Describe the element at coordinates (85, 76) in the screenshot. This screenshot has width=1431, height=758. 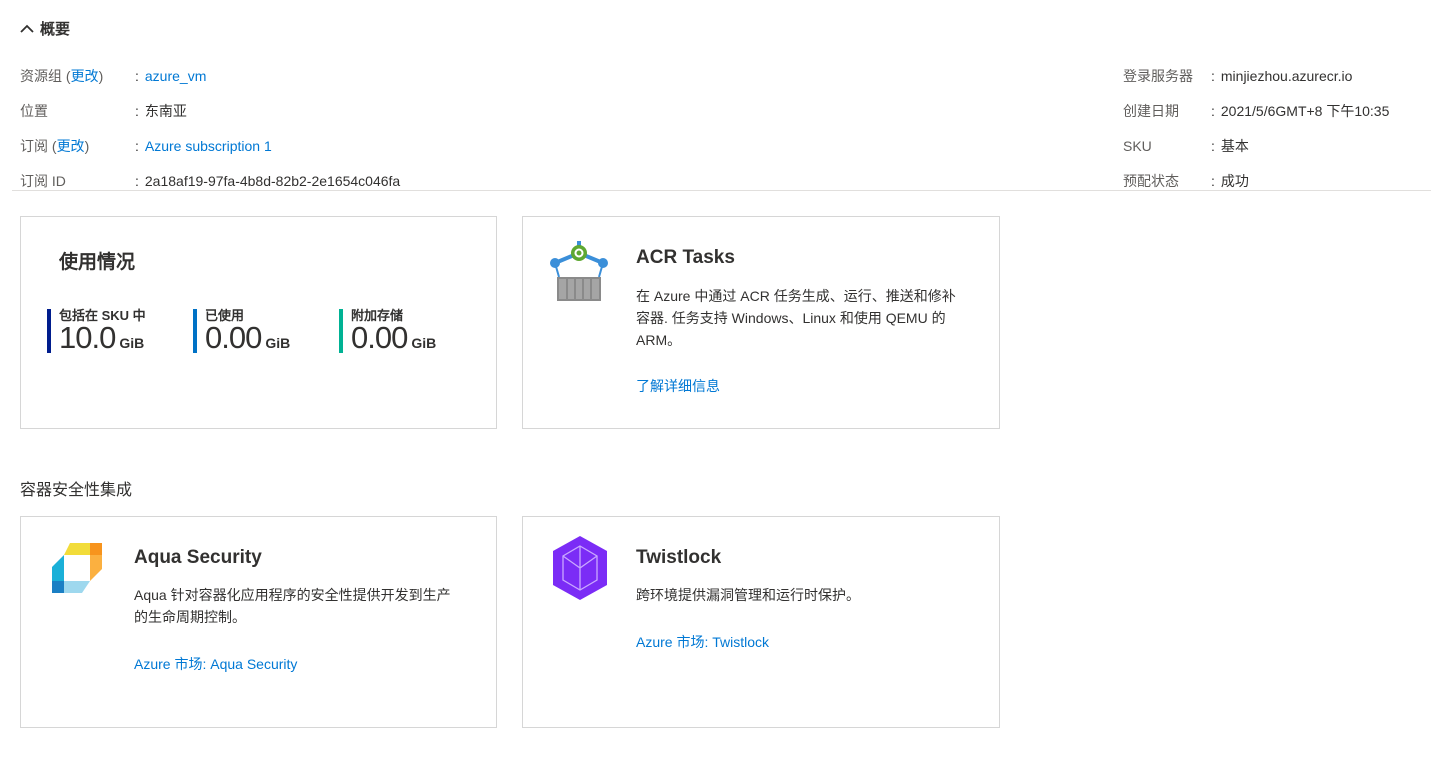
I see `change-resource-group-link: 更改` at that location.